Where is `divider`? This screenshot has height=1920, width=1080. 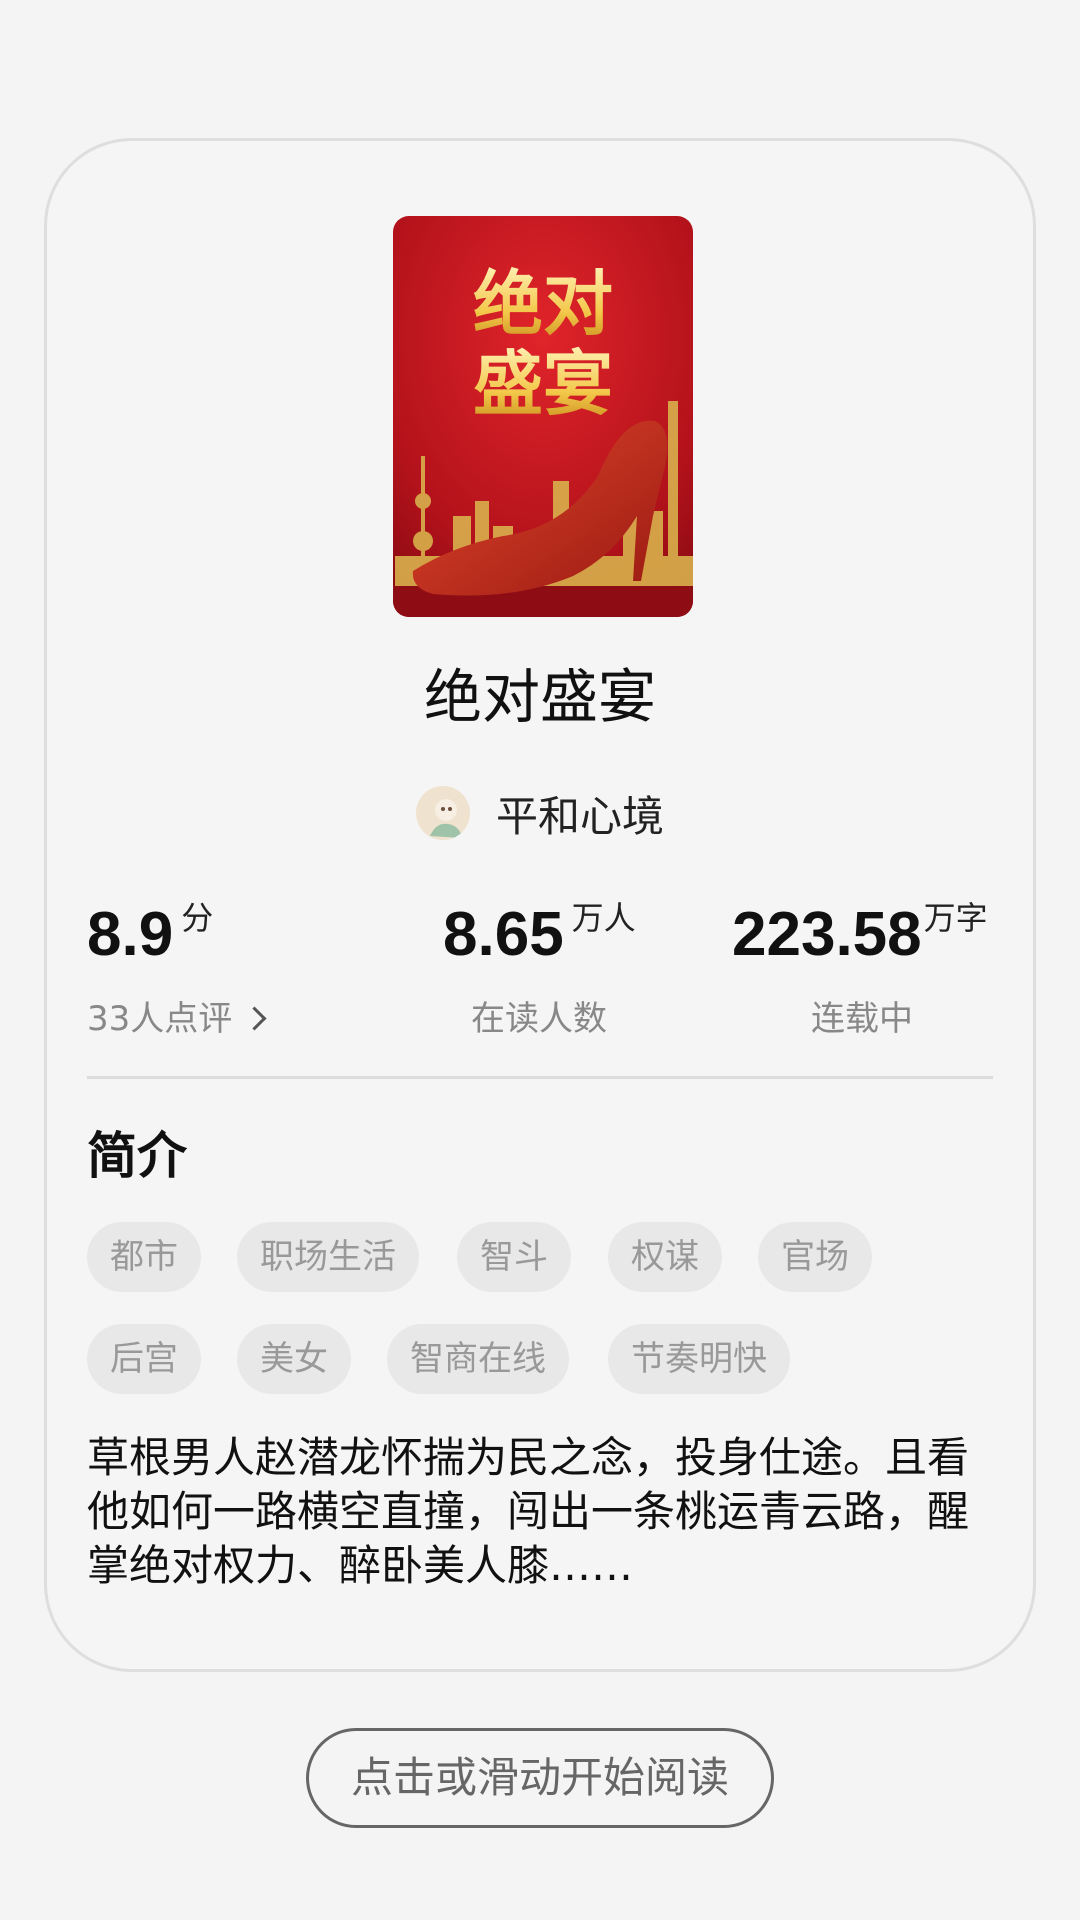
divider is located at coordinates (540, 1077).